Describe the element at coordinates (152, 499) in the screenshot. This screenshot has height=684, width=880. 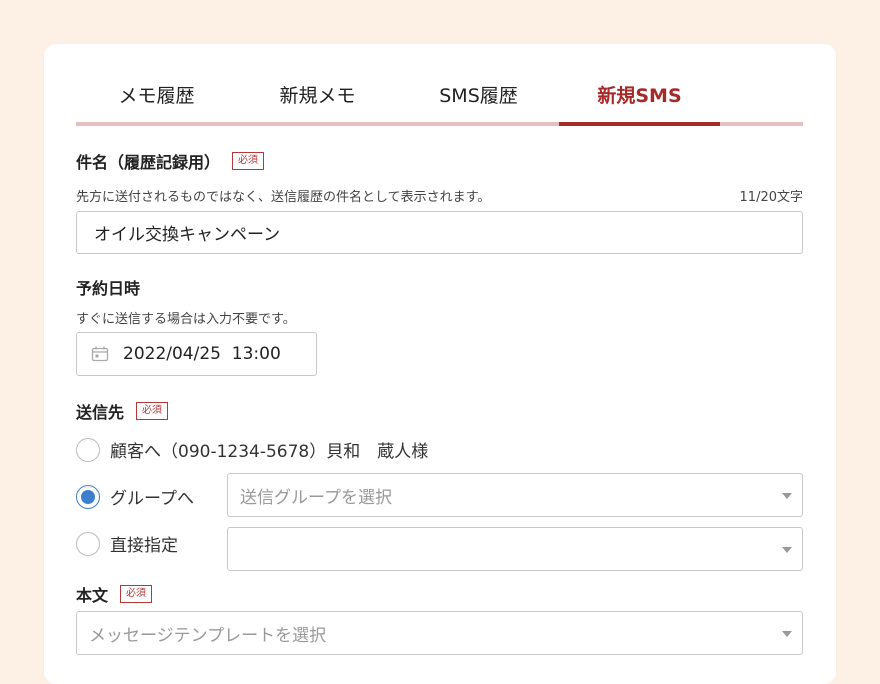
I see `recipient-option-group-label: グループへ` at that location.